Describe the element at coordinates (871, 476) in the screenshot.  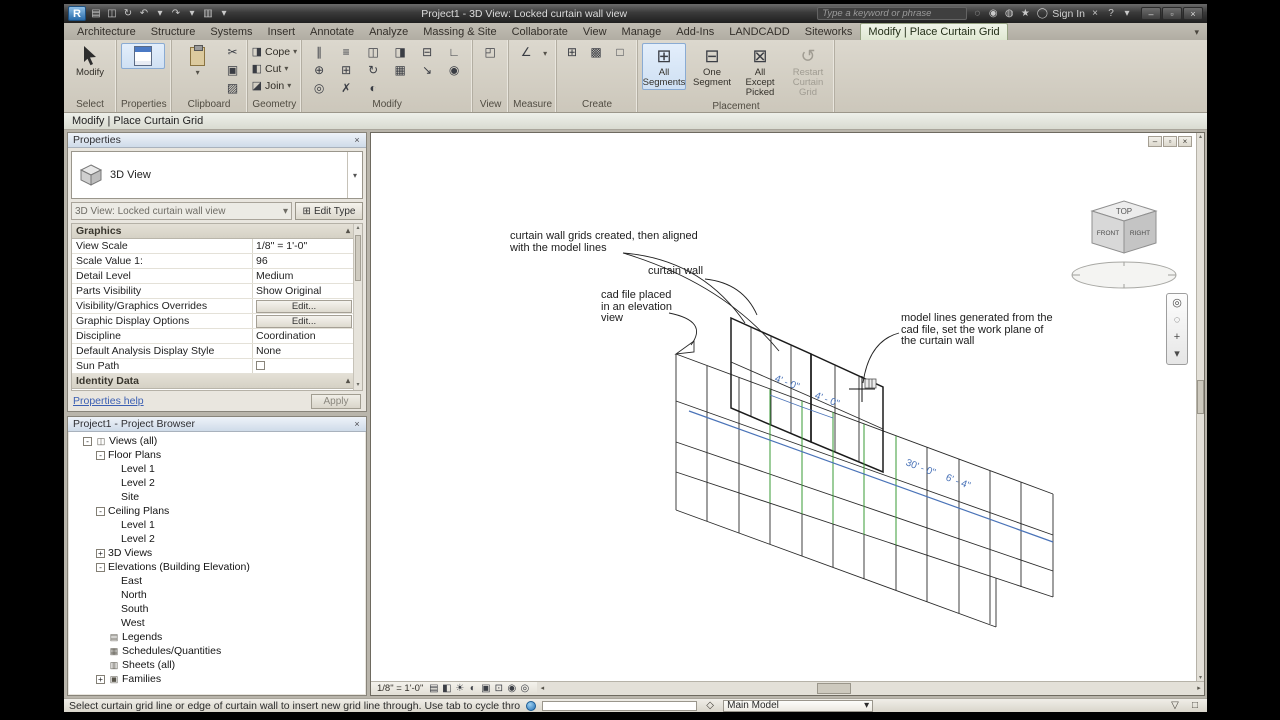
I see `model-line` at that location.